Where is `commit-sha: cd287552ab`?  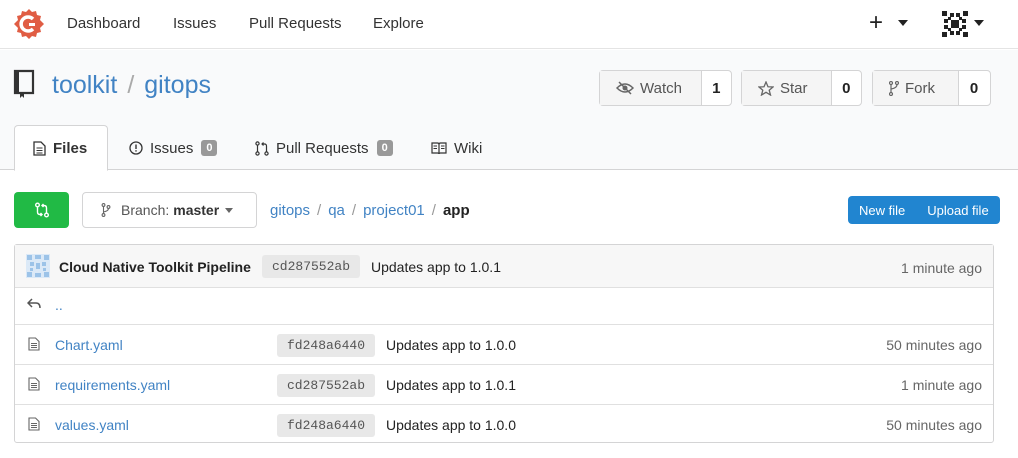
commit-sha: cd287552ab is located at coordinates (311, 266).